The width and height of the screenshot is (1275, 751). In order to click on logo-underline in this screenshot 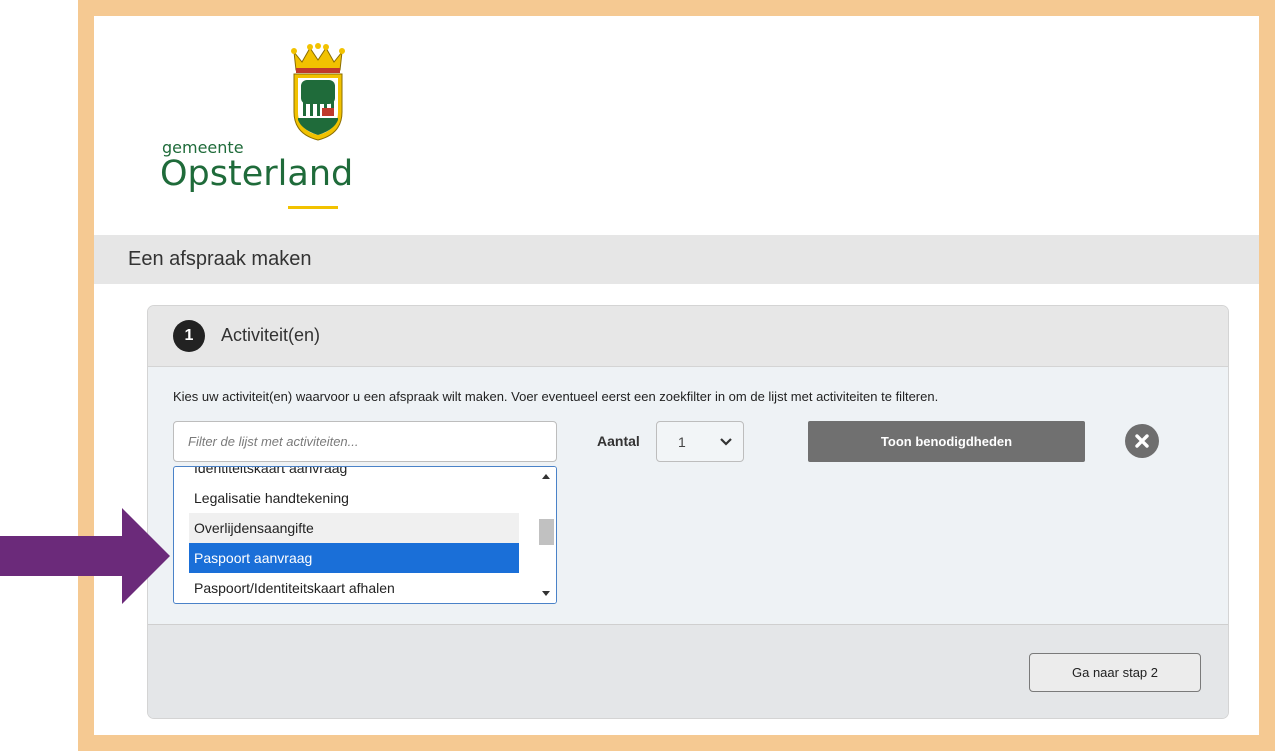, I will do `click(313, 207)`.